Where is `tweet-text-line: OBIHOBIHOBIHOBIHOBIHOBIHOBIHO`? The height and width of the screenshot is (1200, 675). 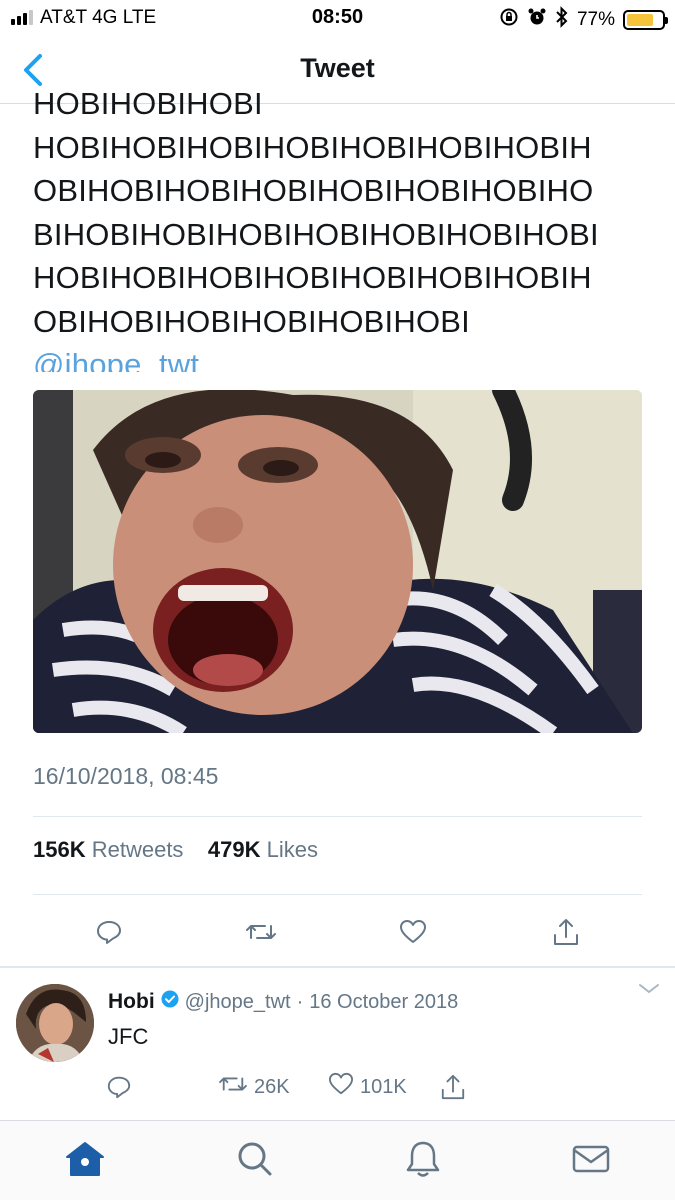 tweet-text-line: OBIHOBIHOBIHOBIHOBIHOBIHOBIHO is located at coordinates (313, 190).